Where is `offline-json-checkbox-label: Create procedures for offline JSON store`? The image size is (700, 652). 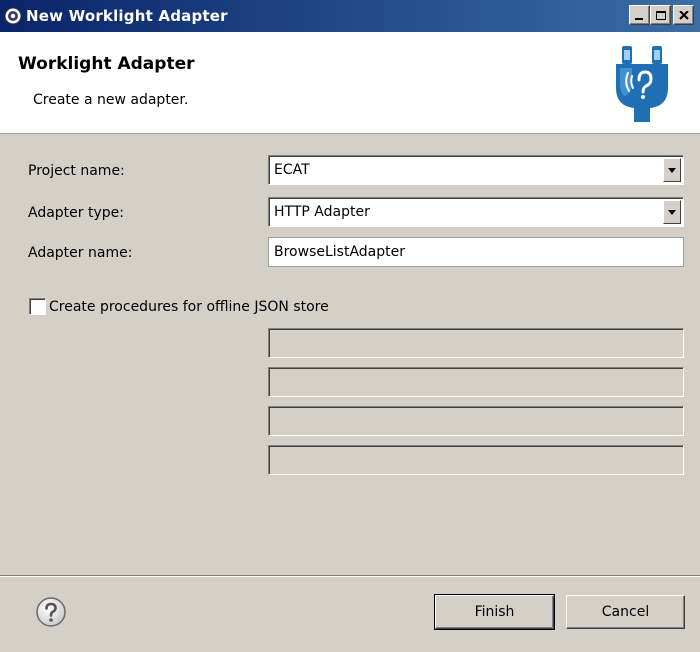
offline-json-checkbox-label: Create procedures for offline JSON store is located at coordinates (189, 306).